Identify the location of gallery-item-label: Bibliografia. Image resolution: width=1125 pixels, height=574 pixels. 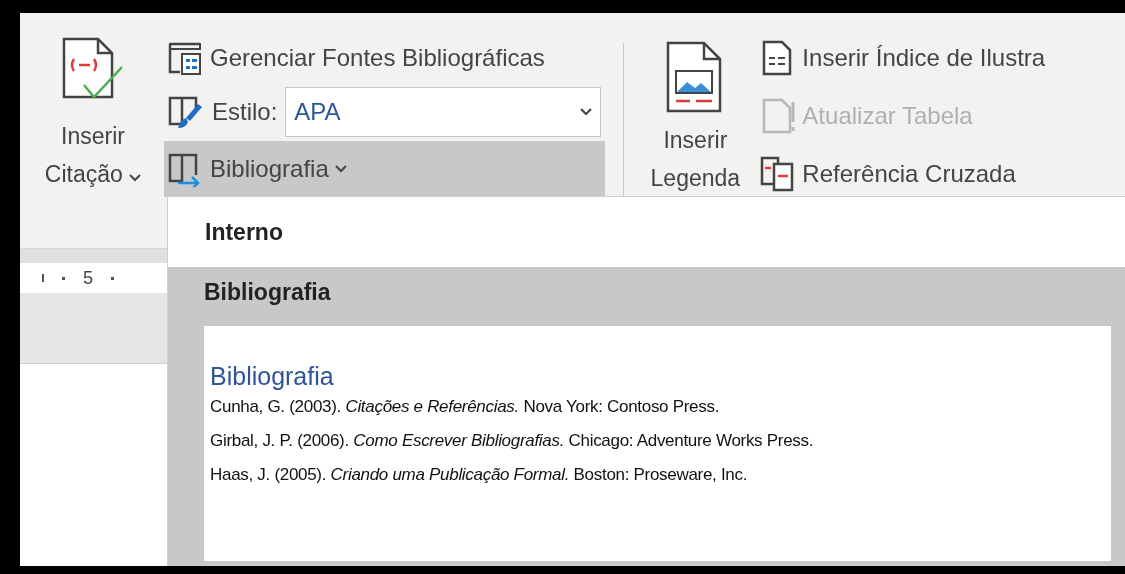
(268, 292).